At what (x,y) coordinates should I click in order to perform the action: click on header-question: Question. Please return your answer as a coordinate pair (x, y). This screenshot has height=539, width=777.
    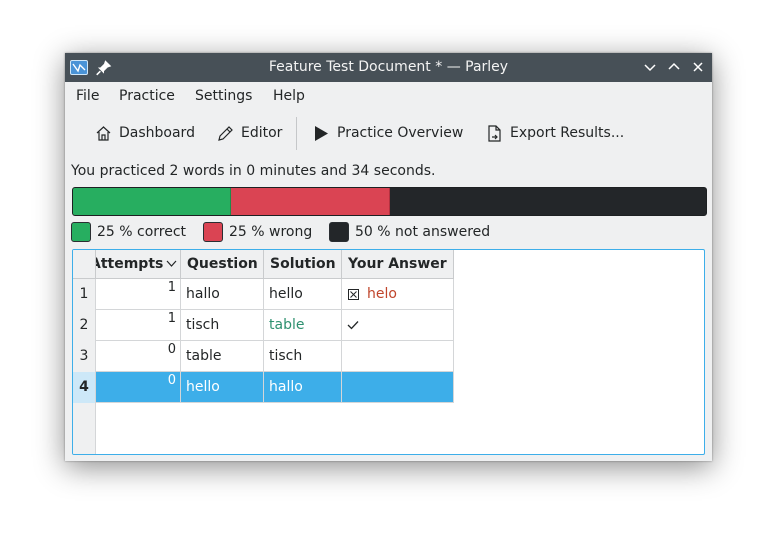
    Looking at the image, I should click on (222, 264).